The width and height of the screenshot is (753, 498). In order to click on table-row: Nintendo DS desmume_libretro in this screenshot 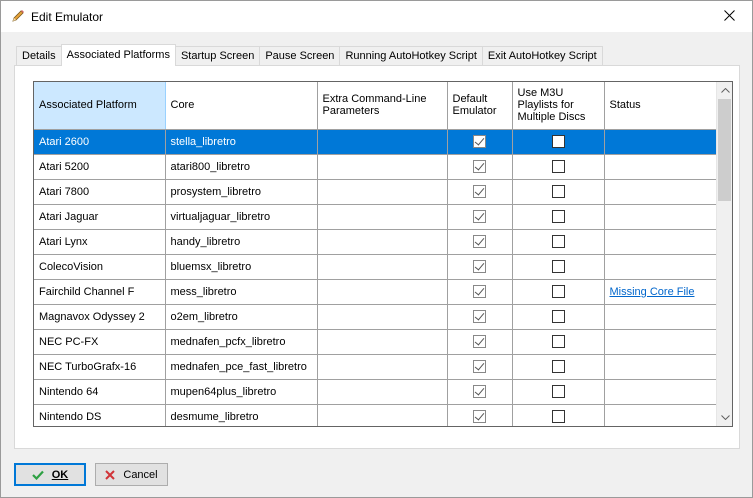, I will do `click(376, 415)`.